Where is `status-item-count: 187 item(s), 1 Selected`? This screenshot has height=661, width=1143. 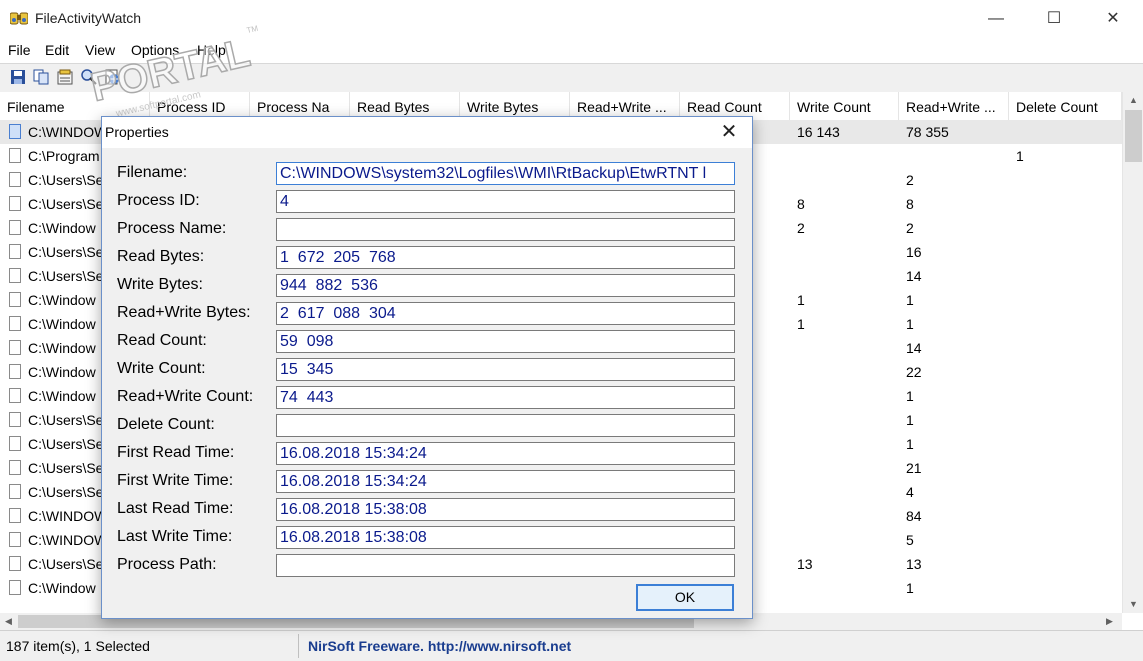 status-item-count: 187 item(s), 1 Selected is located at coordinates (78, 646).